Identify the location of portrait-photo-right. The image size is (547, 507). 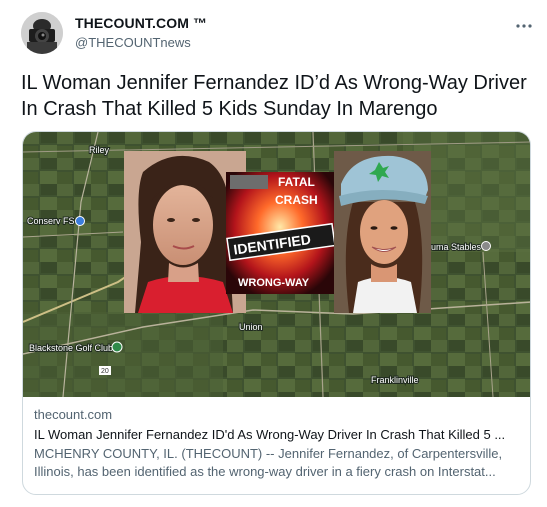
(382, 232).